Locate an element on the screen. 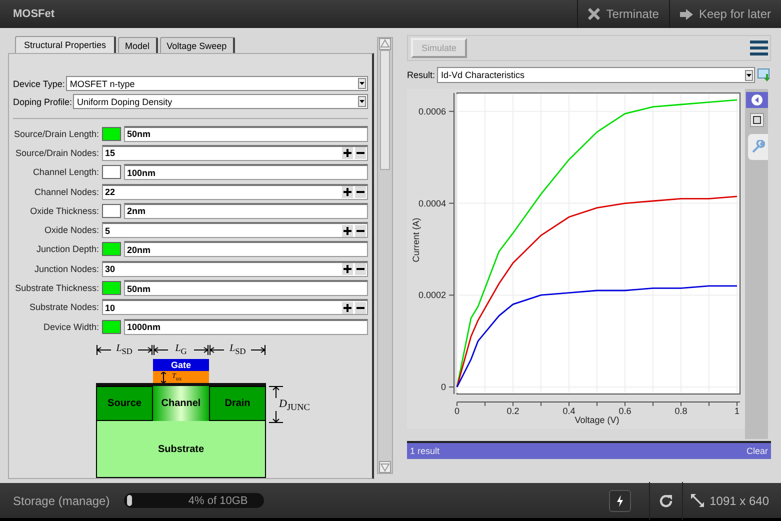  storage-link: Storage (manage) is located at coordinates (61, 501).